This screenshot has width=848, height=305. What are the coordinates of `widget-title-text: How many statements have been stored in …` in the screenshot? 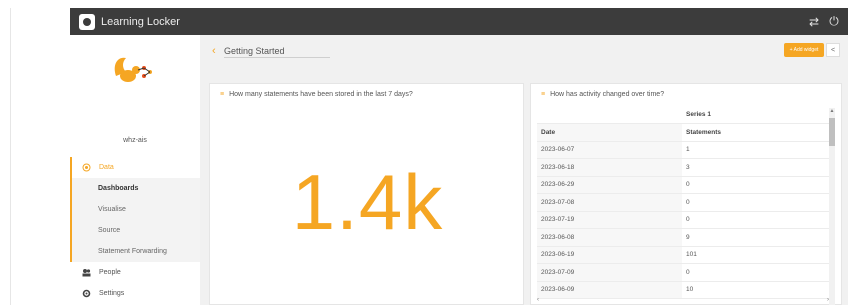 It's located at (321, 94).